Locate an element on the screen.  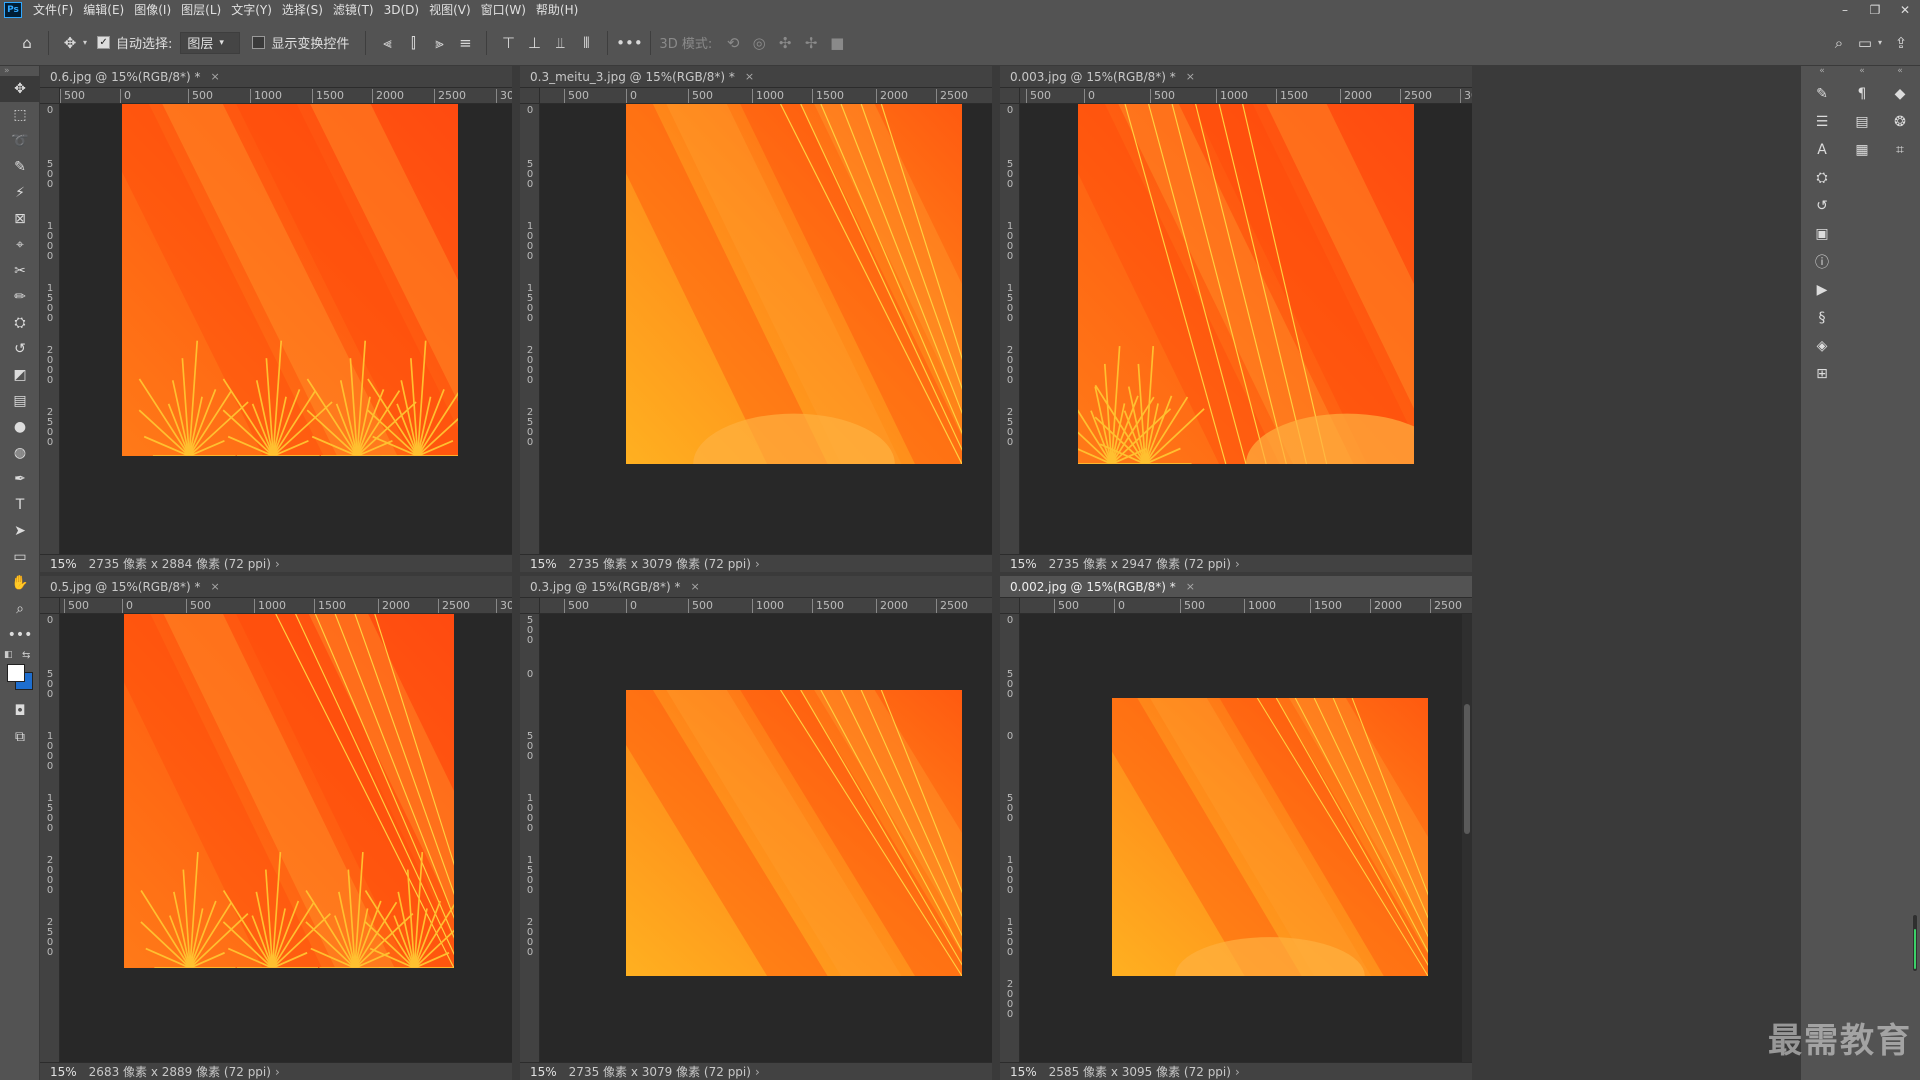
auto-select-target-dropdown: 图层 ▾ is located at coordinates (210, 42).